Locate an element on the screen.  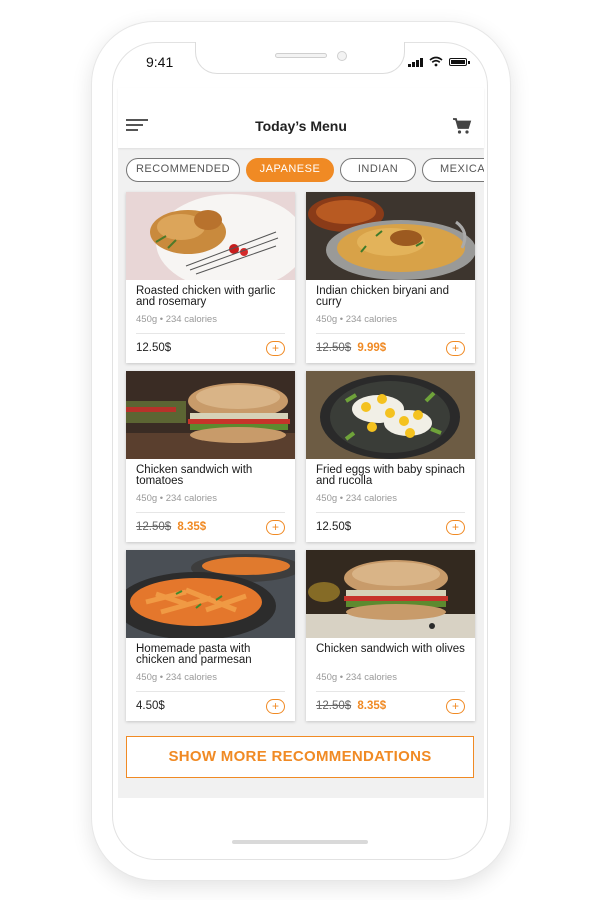
category-tabs: RECOMMENDED JAPANESE INDIAN MEXICAN is located at coordinates (301, 171).